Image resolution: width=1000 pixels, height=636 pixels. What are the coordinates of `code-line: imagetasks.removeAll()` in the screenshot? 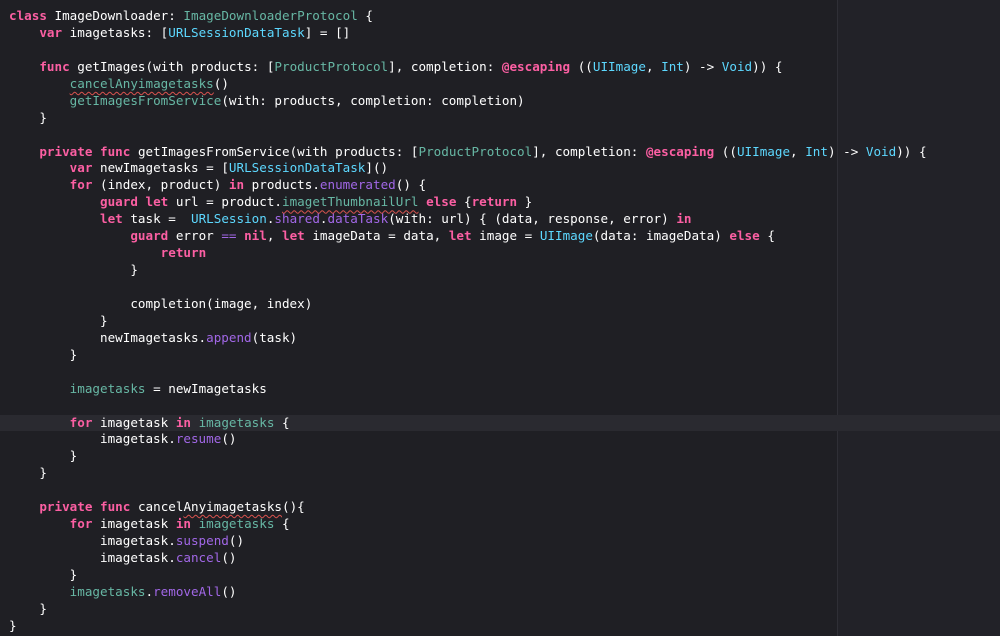 It's located at (500, 592).